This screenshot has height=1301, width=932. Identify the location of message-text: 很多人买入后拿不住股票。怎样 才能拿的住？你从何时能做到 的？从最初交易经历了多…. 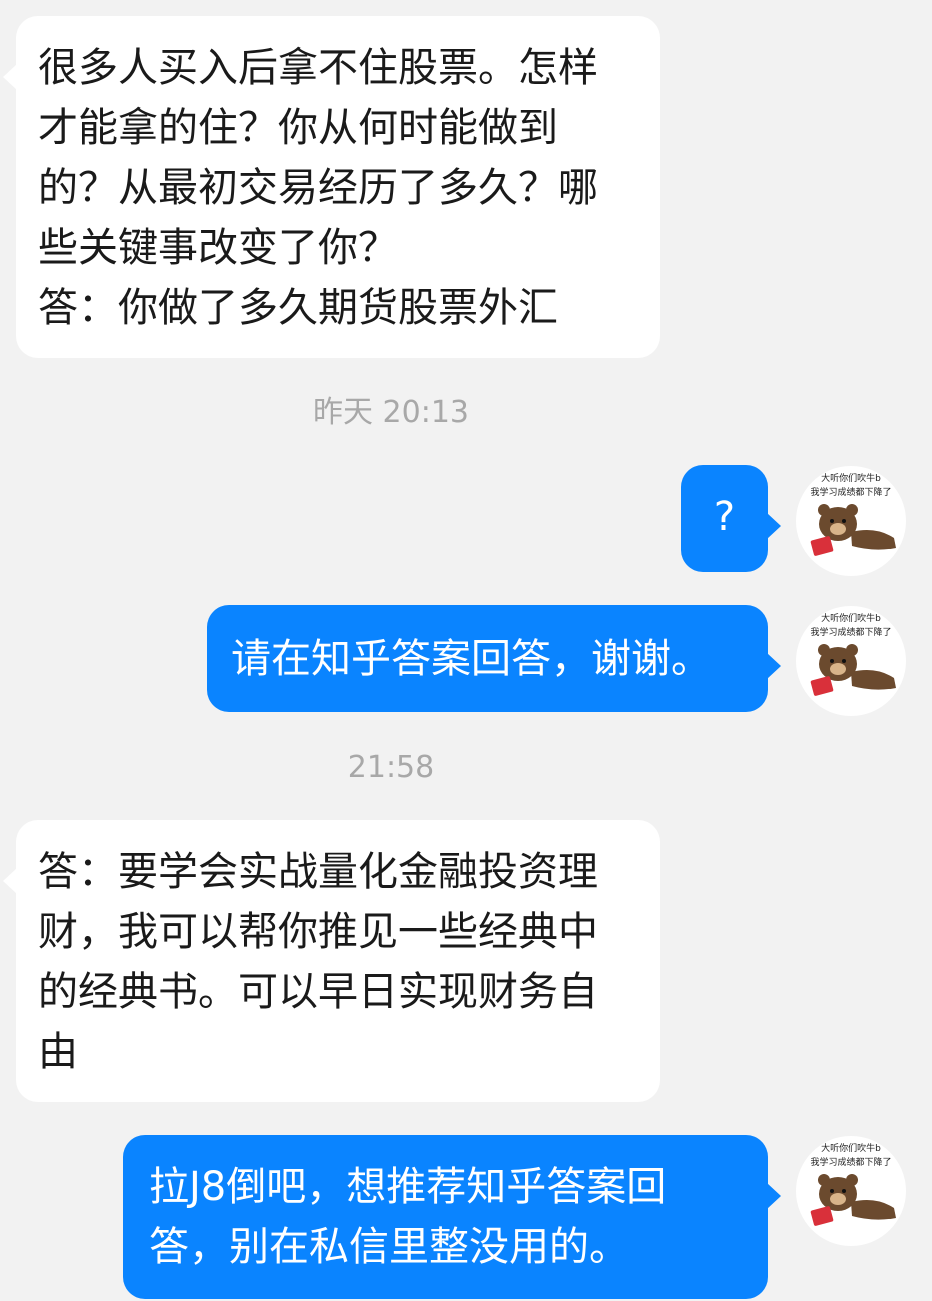
(318, 188).